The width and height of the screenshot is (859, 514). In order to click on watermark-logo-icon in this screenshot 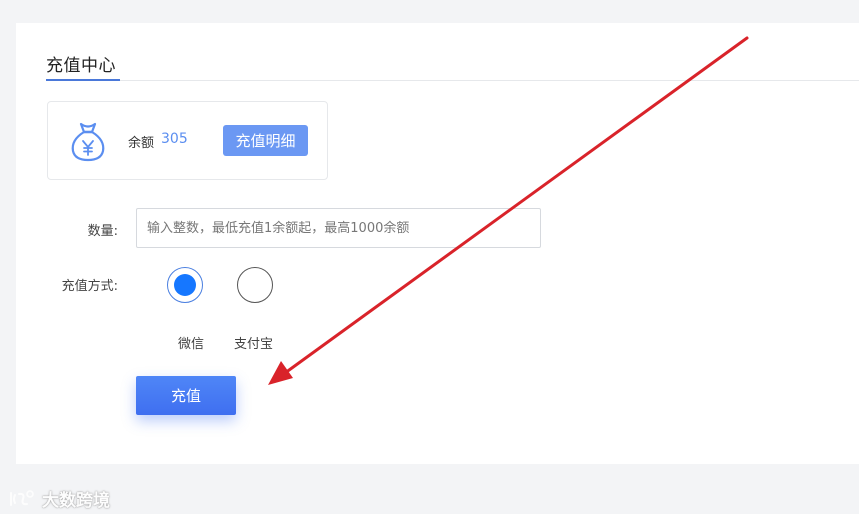, I will do `click(22, 497)`.